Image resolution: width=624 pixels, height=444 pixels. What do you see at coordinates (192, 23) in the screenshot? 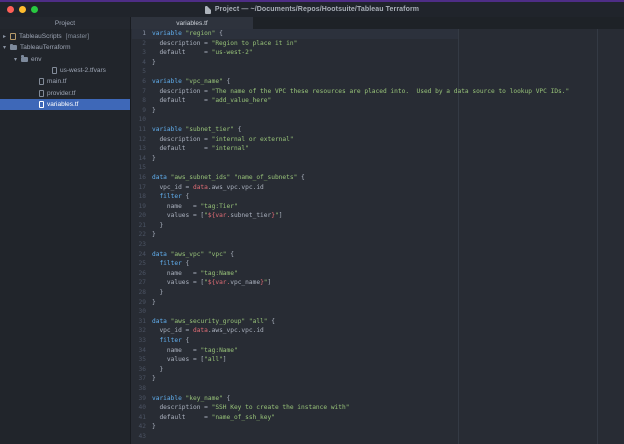
I see `tab-variables-tf: variables.tf` at bounding box center [192, 23].